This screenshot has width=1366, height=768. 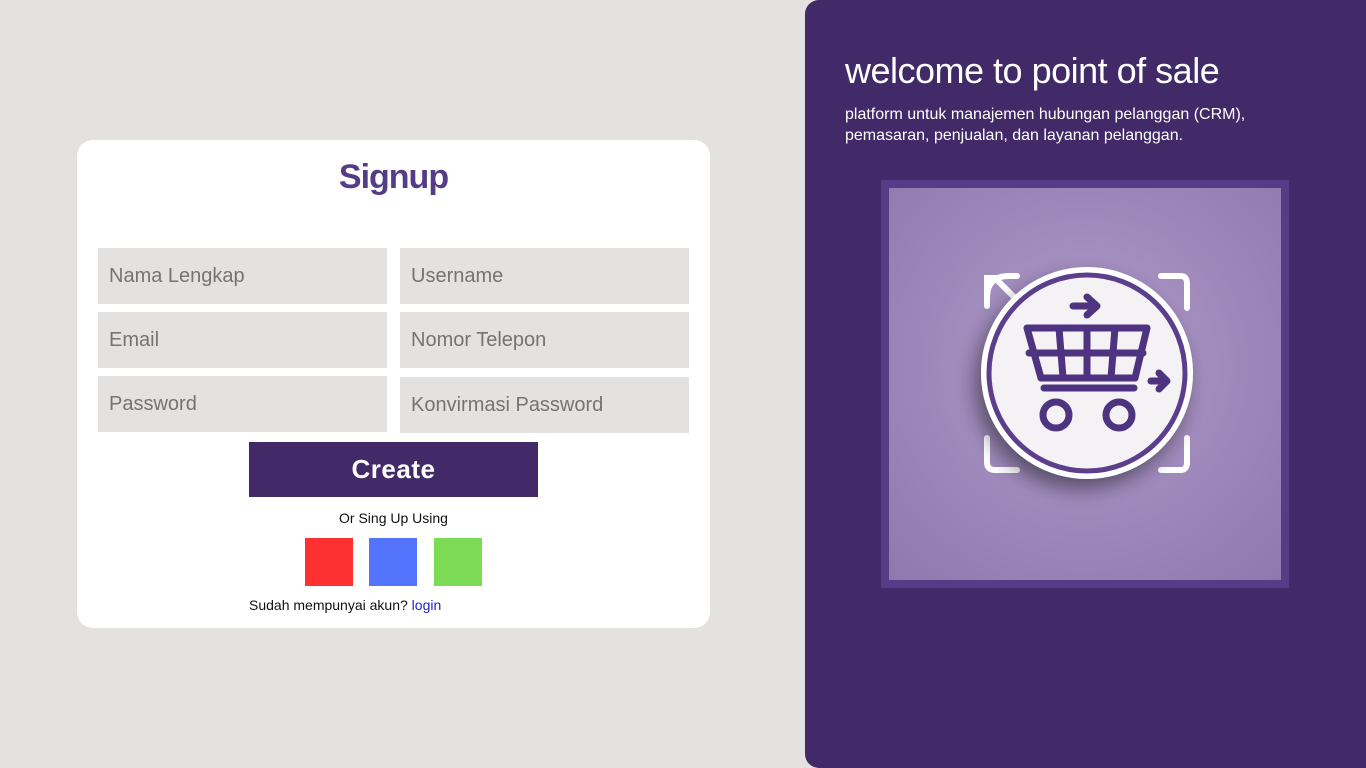 What do you see at coordinates (393, 562) in the screenshot?
I see `social-signup-button-blue` at bounding box center [393, 562].